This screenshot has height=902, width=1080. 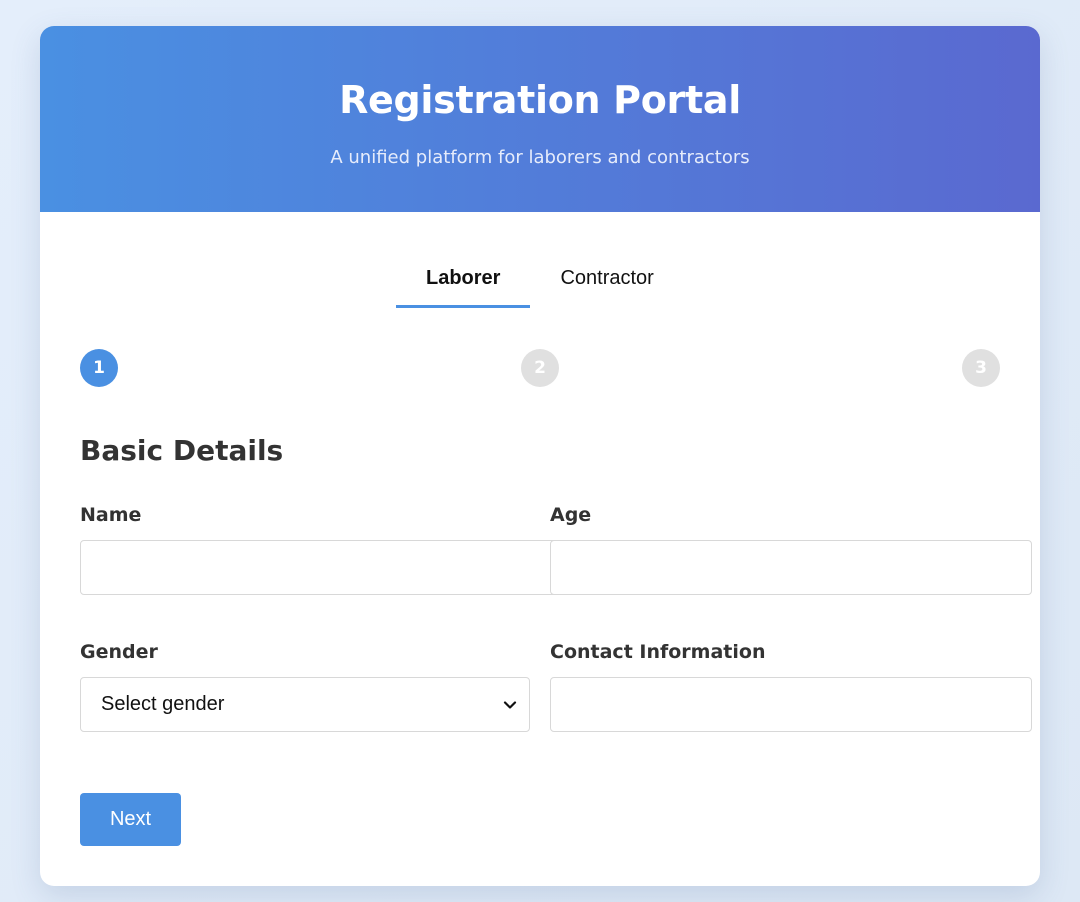 What do you see at coordinates (111, 515) in the screenshot?
I see `name-label: Name` at bounding box center [111, 515].